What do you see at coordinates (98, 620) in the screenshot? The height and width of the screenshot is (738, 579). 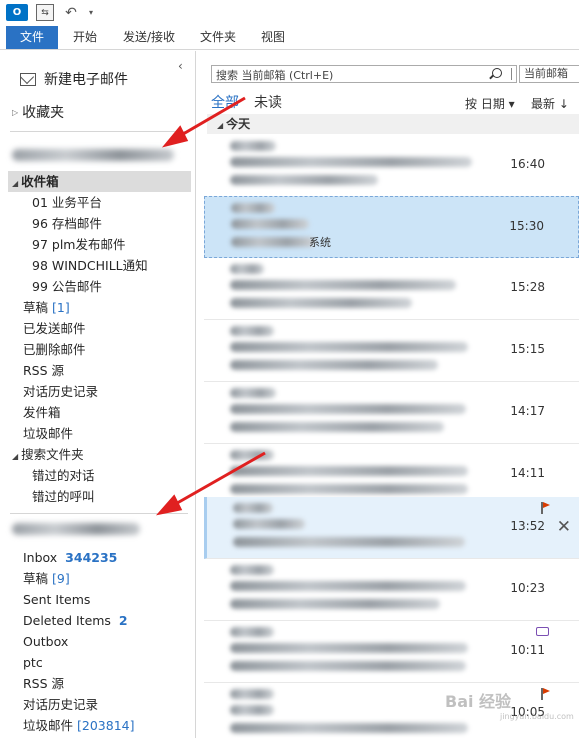 I see `folder-deleted-items: Deleted Items 2` at bounding box center [98, 620].